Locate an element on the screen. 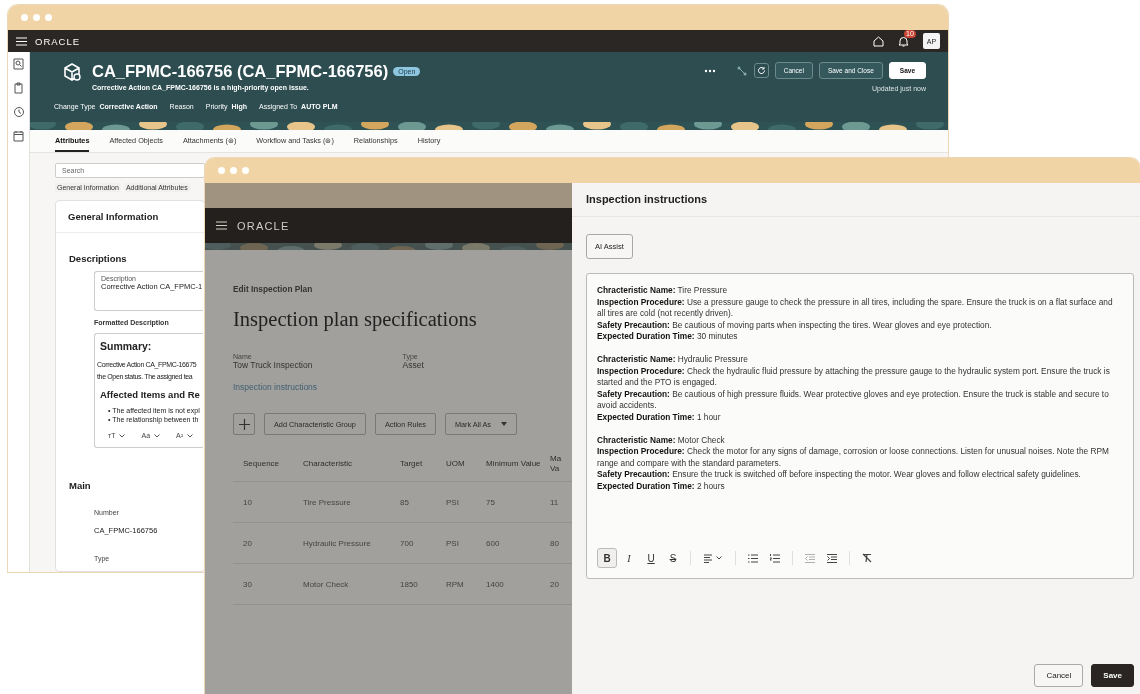 The image size is (1140, 694). plus-icon is located at coordinates (244, 424).